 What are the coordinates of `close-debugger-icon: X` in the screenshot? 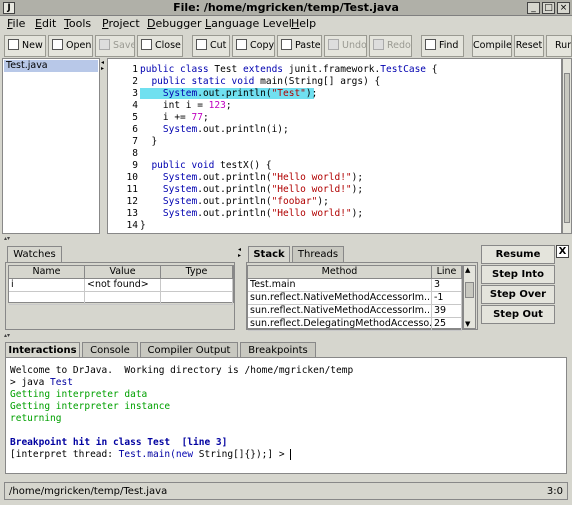 It's located at (562, 251).